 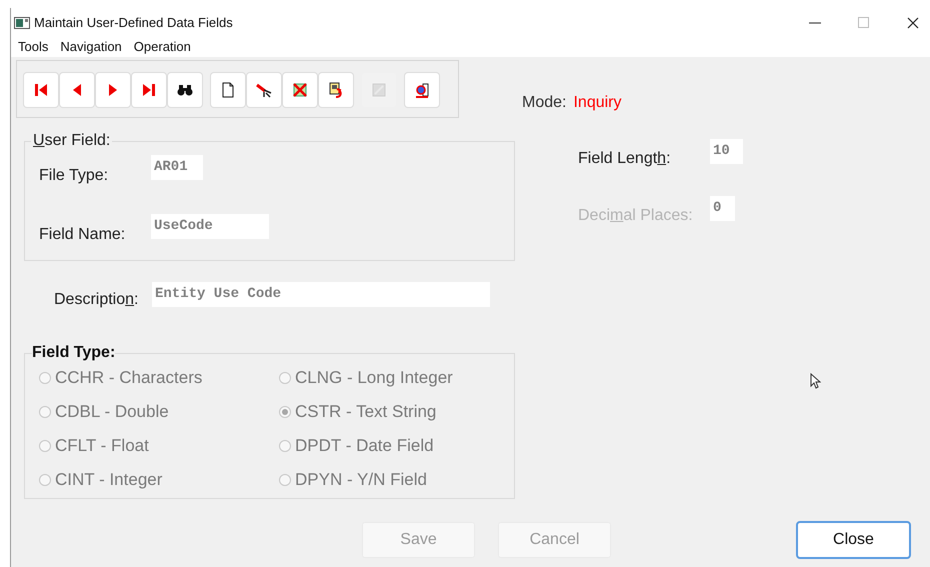 I want to click on app-icon, so click(x=22, y=22).